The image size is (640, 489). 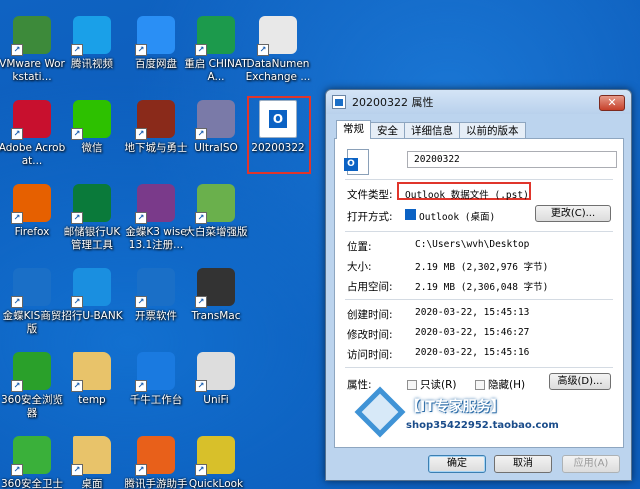 I want to click on desktop-icon-label: 千牛工作台, so click(x=156, y=400).